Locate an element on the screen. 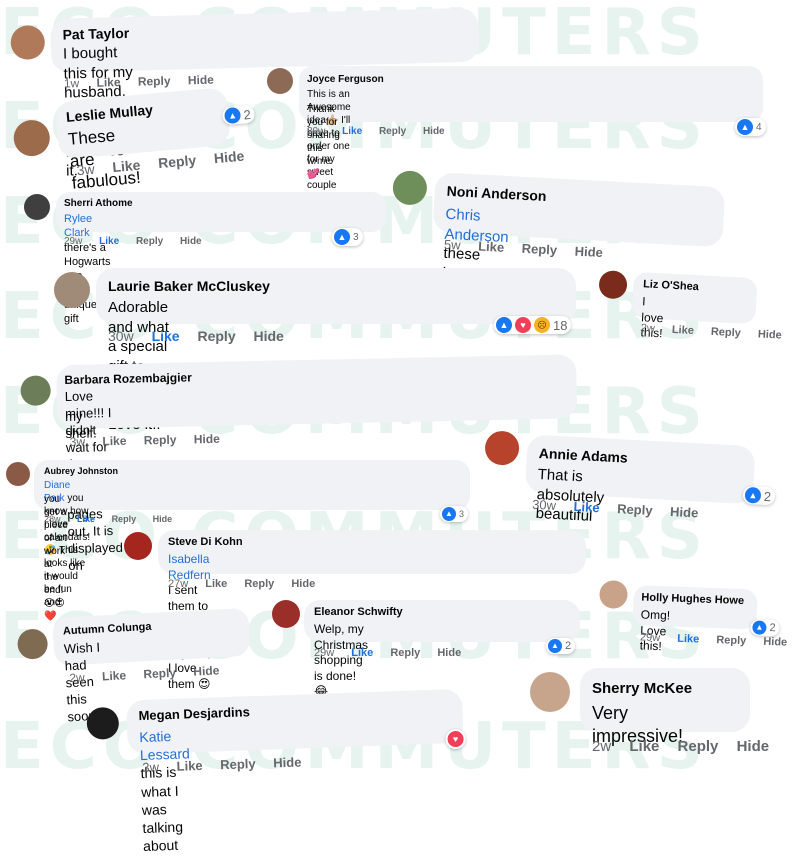 The image size is (800, 857). comment-time: 1w is located at coordinates (71, 83).